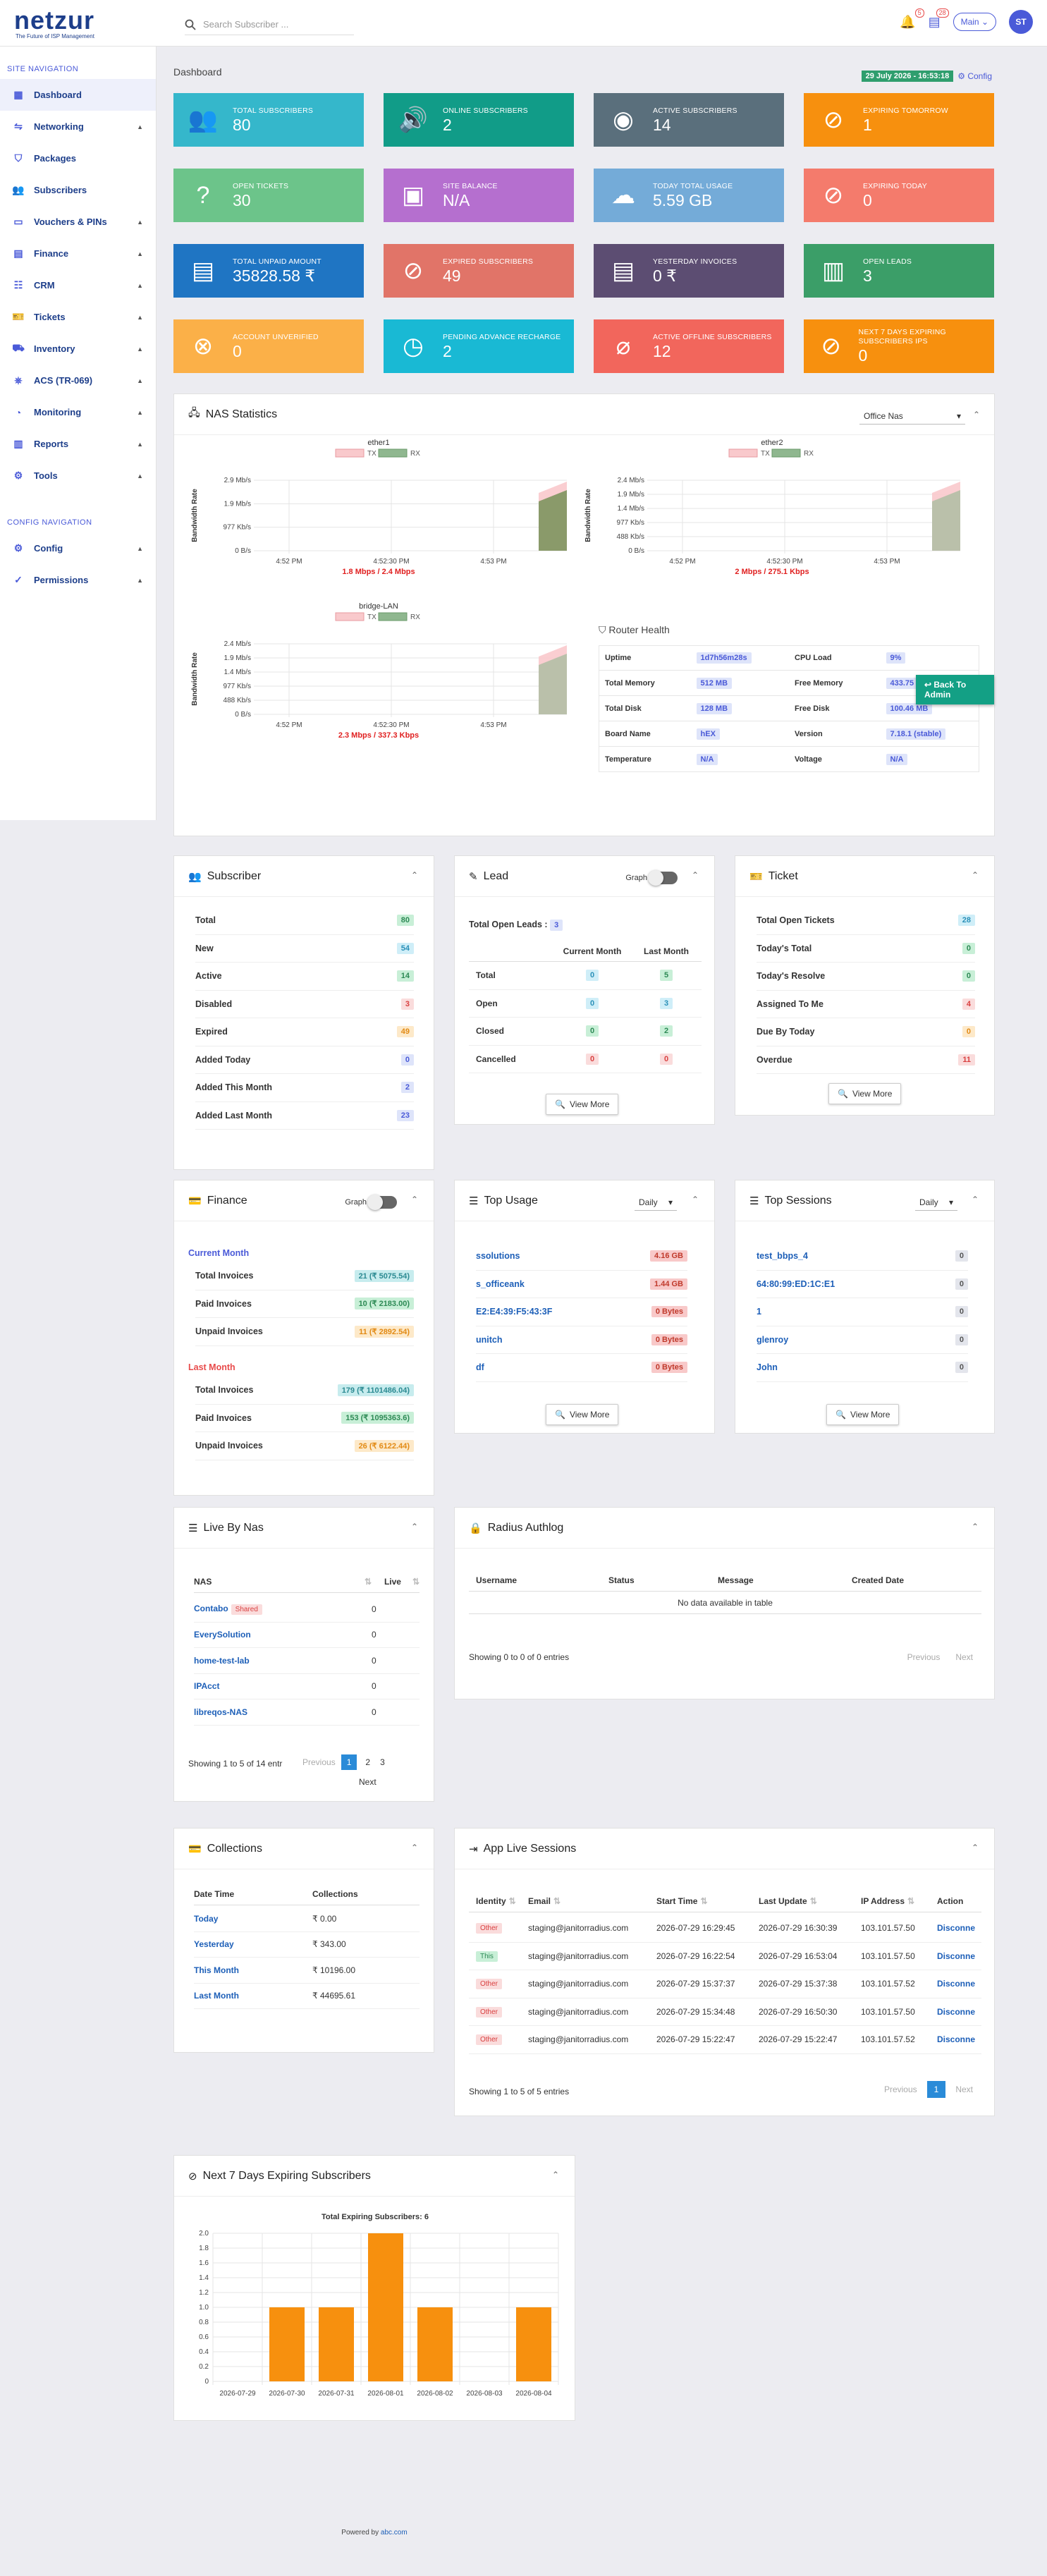  Describe the element at coordinates (955, 689) in the screenshot. I see `back-to-admin-button: ↩ Back To Admin` at that location.